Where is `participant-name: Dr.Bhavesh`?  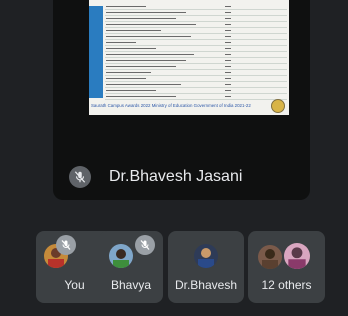
participant-name: Dr.Bhavesh is located at coordinates (206, 285).